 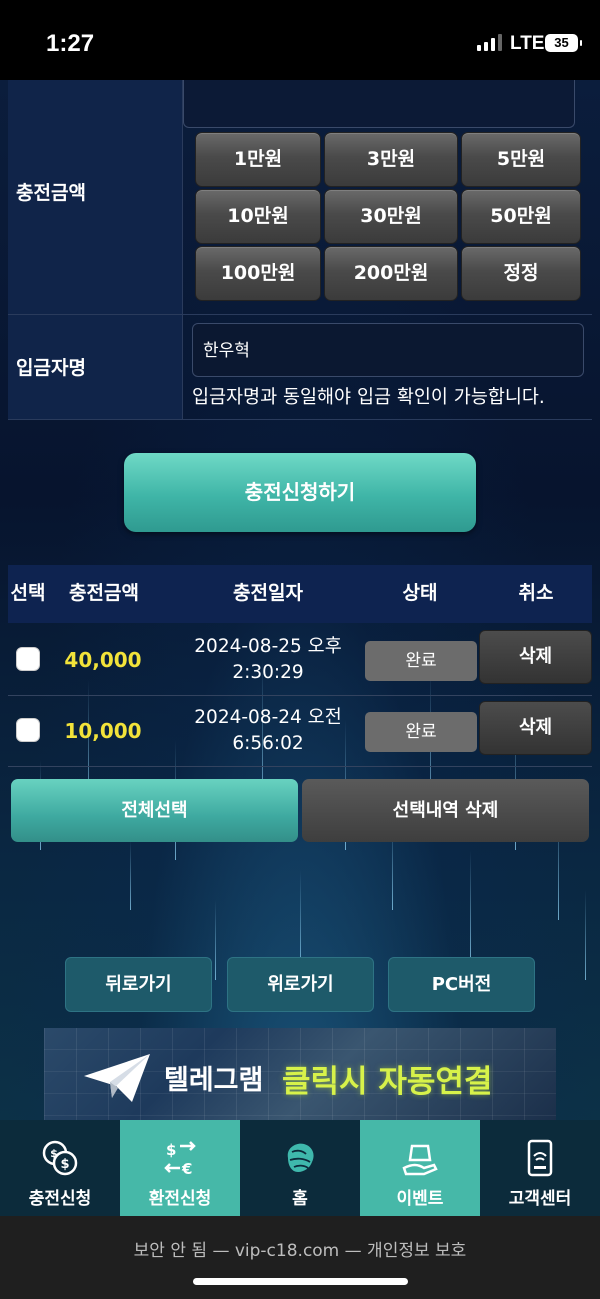 I want to click on depositor-label: 입금자명, so click(x=51, y=368).